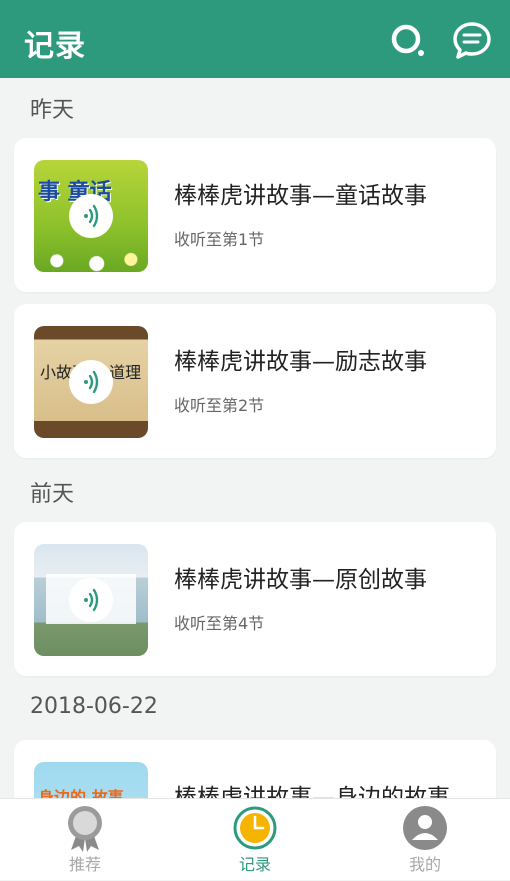 The image size is (510, 881). Describe the element at coordinates (472, 40) in the screenshot. I see `message-icon` at that location.